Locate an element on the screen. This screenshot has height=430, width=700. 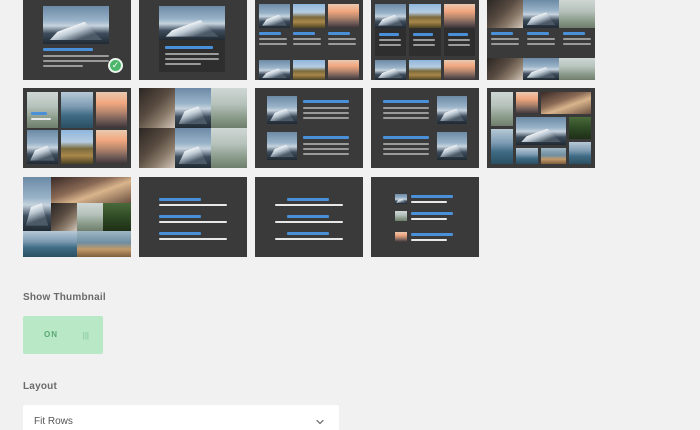
show-thumbnail-toggle: ON ||| is located at coordinates (63, 335).